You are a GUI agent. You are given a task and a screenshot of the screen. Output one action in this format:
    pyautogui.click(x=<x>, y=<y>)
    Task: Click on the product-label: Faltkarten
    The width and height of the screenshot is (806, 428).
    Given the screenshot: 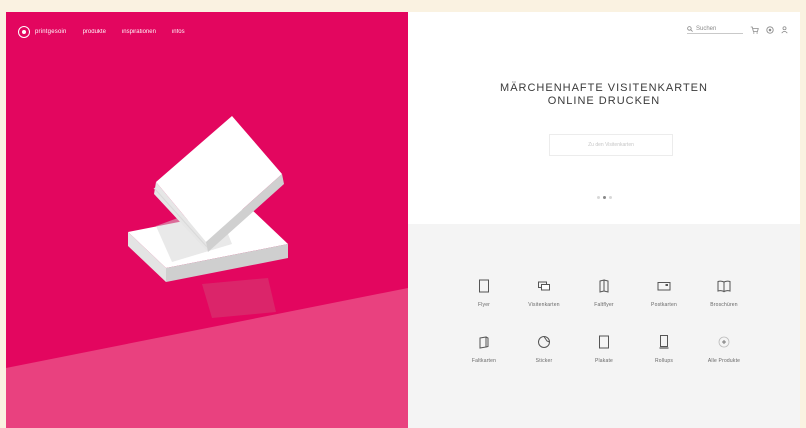 What is the action you would take?
    pyautogui.click(x=484, y=361)
    